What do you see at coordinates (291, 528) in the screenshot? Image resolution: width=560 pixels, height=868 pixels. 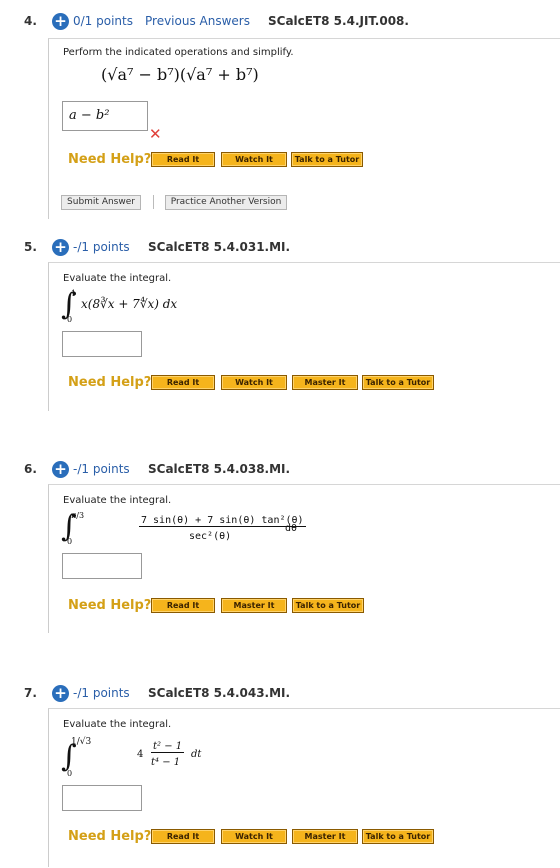 I see `differential: dθ` at bounding box center [291, 528].